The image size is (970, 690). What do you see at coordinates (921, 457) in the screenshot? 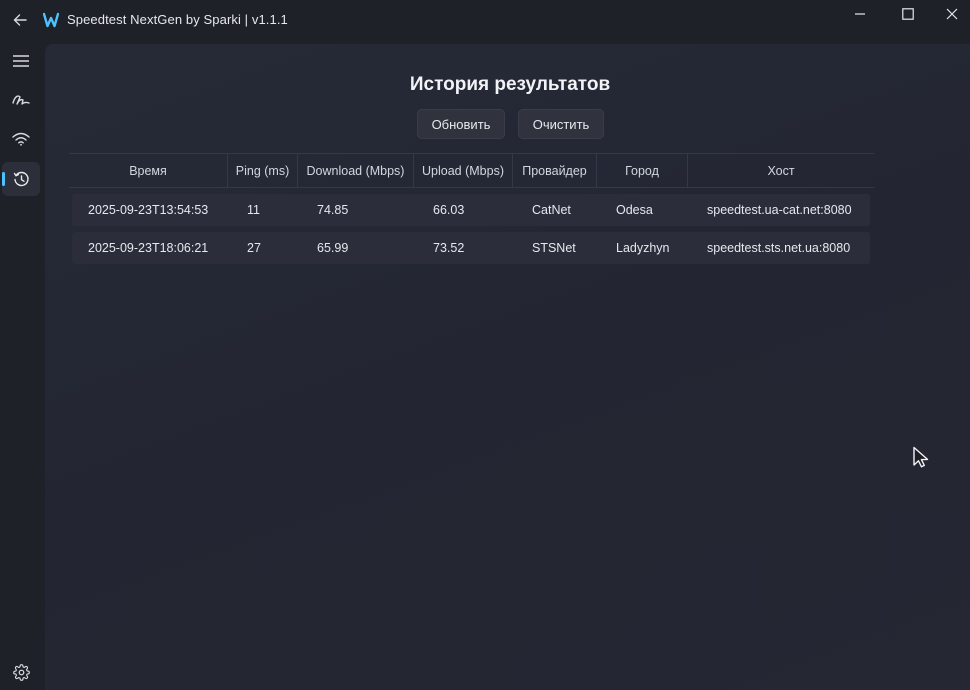
I see `mouse-cursor-icon` at bounding box center [921, 457].